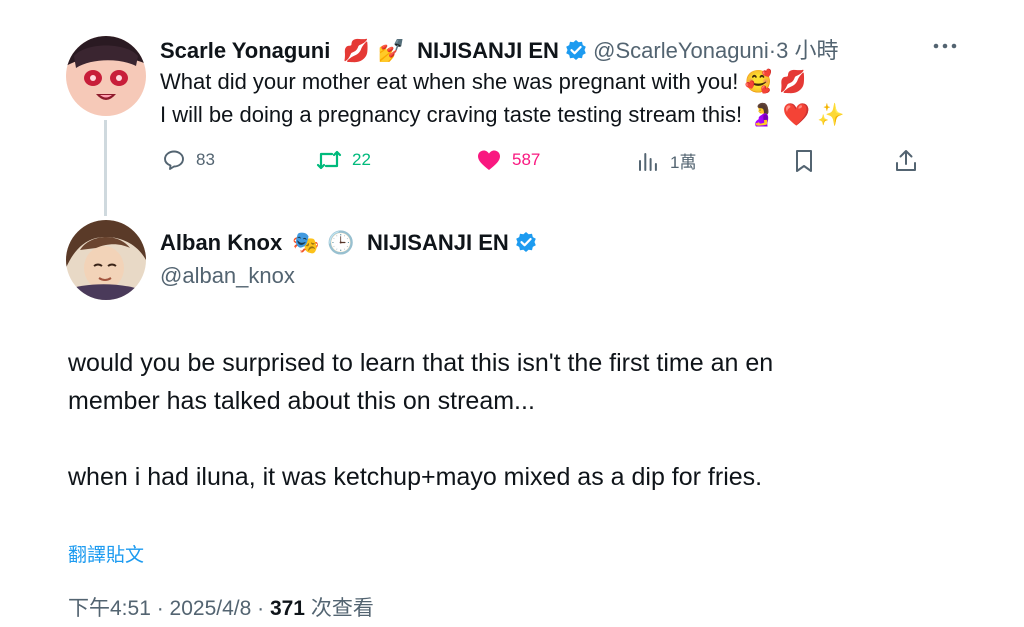 The image size is (1024, 627). What do you see at coordinates (945, 48) in the screenshot?
I see `more-options-icon` at bounding box center [945, 48].